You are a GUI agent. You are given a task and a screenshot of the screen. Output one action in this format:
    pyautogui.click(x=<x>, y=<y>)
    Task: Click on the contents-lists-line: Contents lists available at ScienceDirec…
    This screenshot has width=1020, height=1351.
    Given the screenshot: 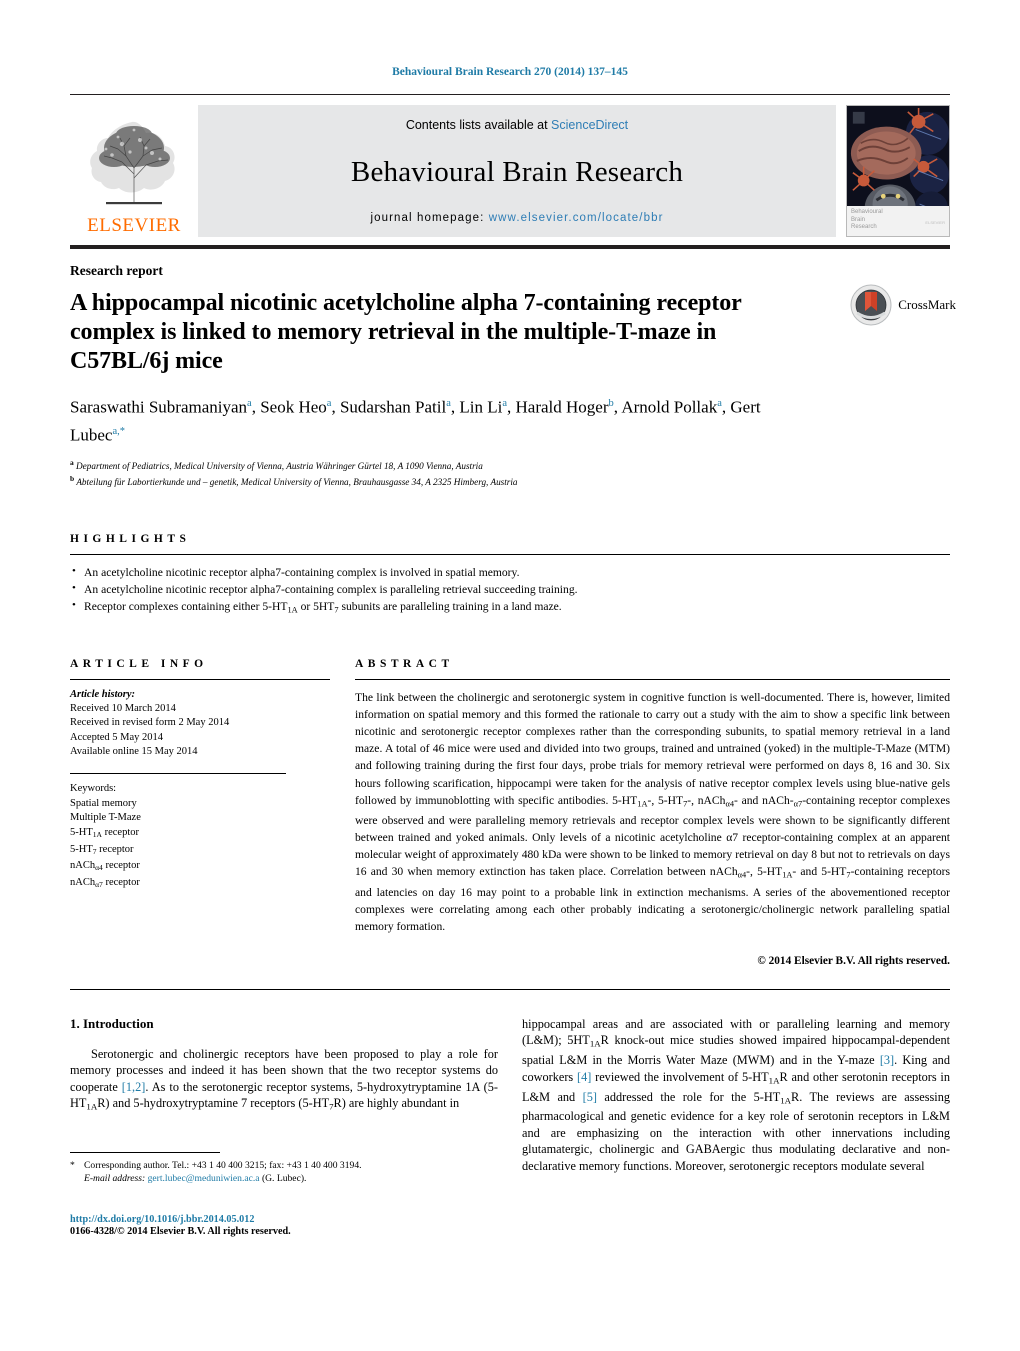 What is the action you would take?
    pyautogui.click(x=517, y=125)
    